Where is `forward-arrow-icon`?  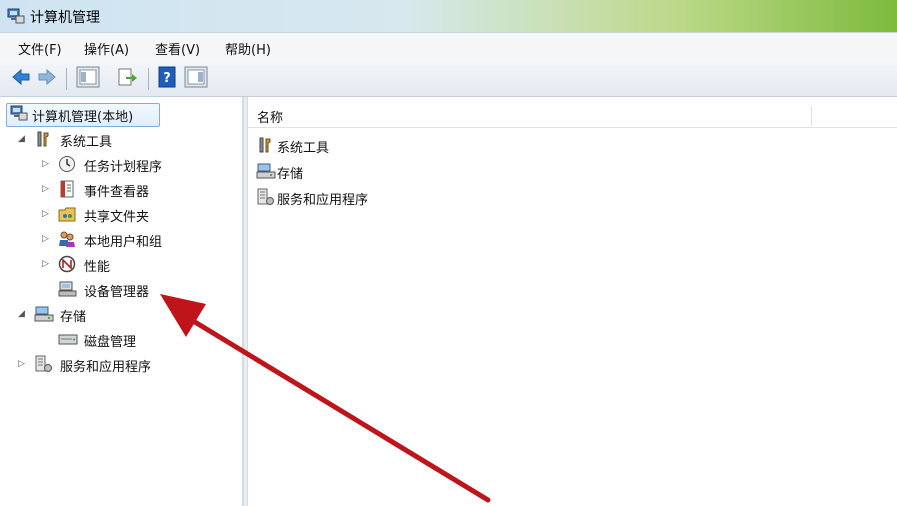
forward-arrow-icon is located at coordinates (47, 77).